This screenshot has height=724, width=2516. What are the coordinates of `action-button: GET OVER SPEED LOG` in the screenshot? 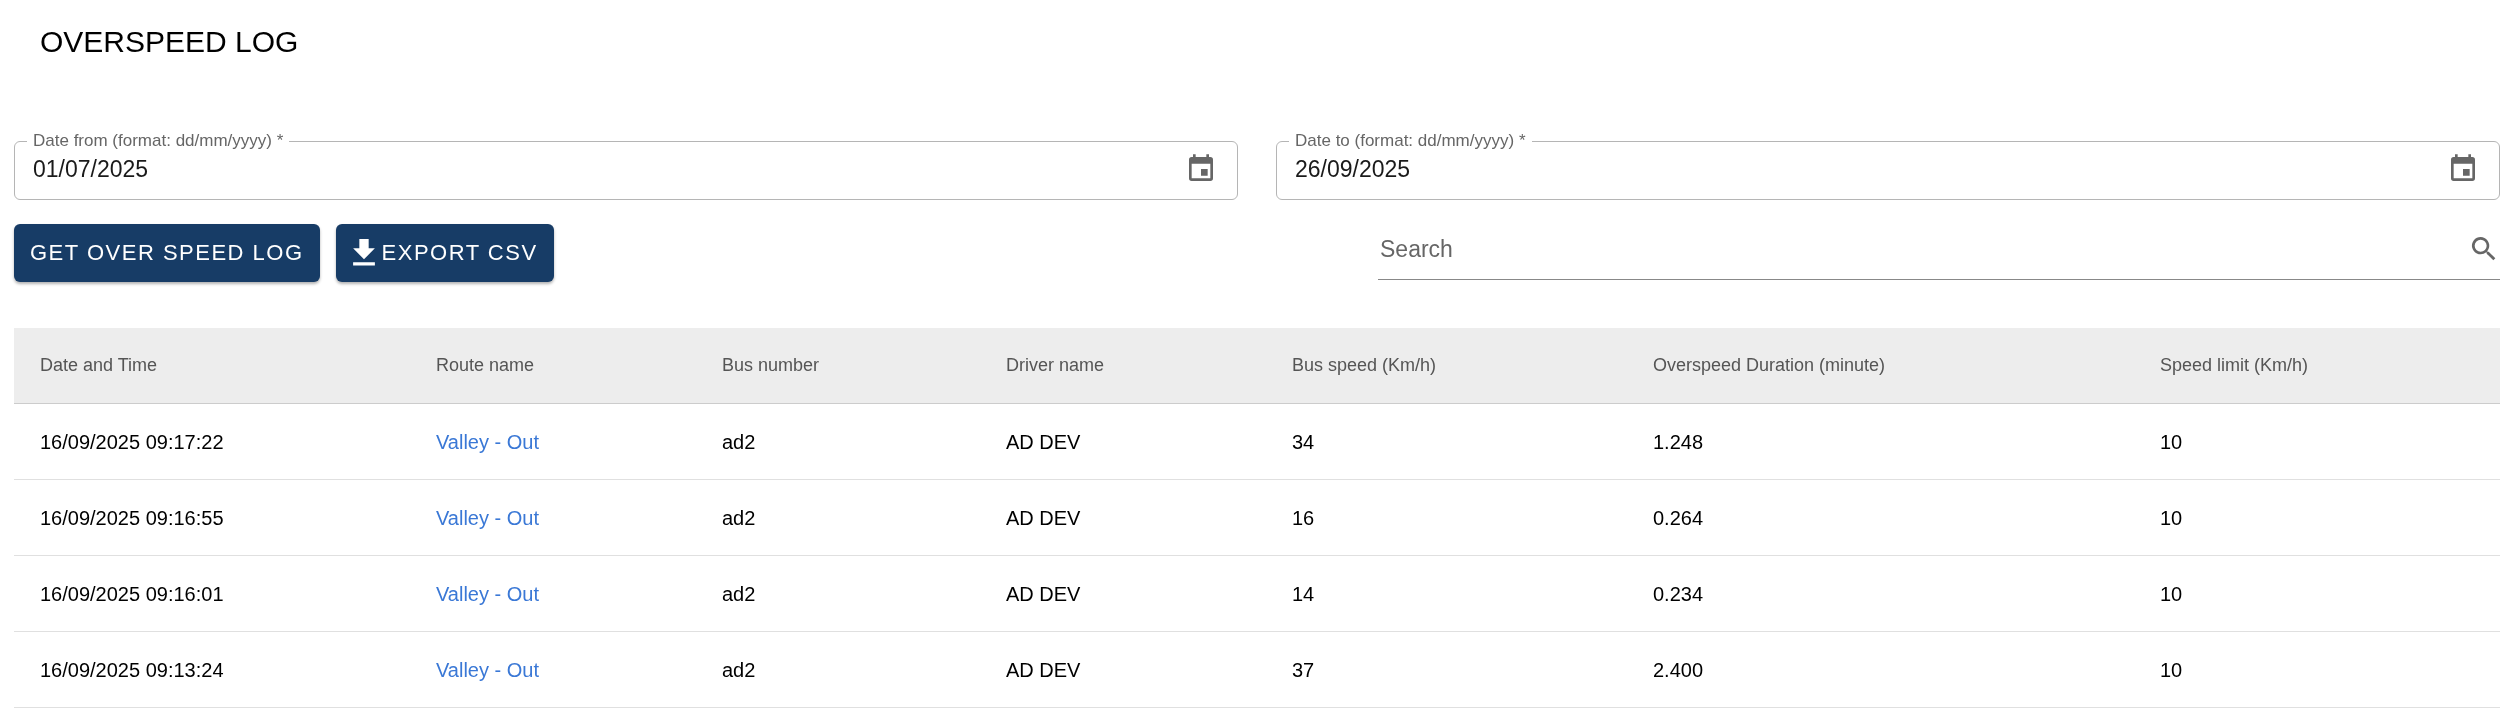 It's located at (167, 252).